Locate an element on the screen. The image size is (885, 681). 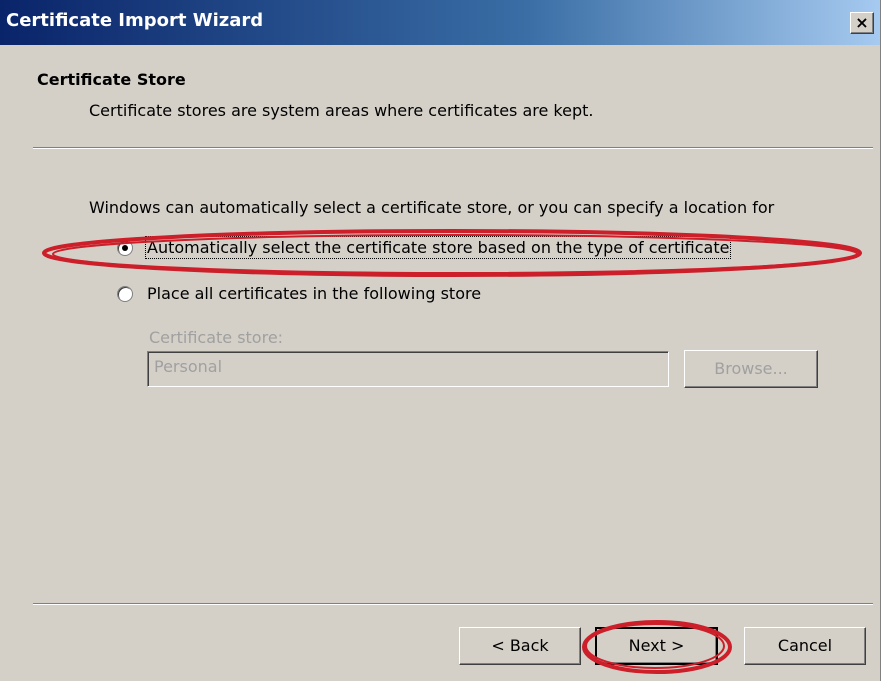
footer-divider is located at coordinates (453, 604).